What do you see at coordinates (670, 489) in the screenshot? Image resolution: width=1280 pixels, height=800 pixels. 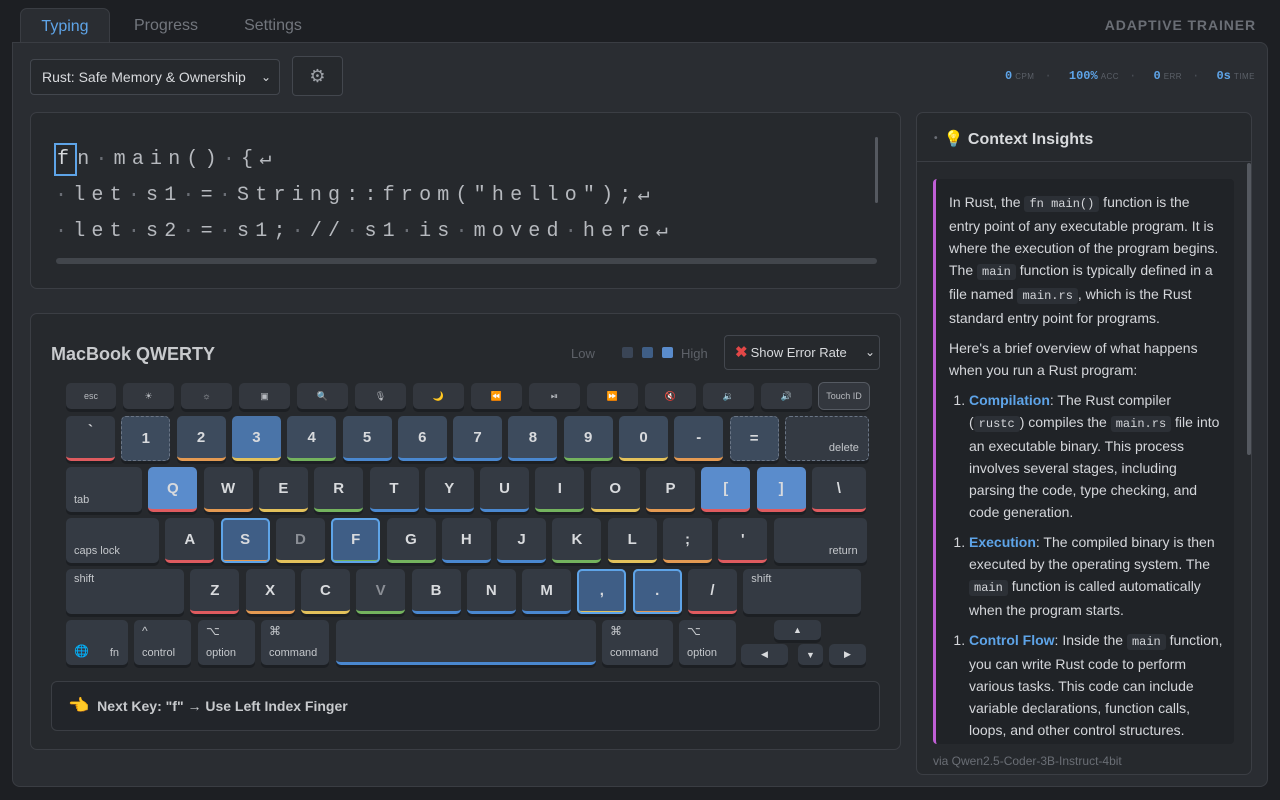 I see `key-p: P` at bounding box center [670, 489].